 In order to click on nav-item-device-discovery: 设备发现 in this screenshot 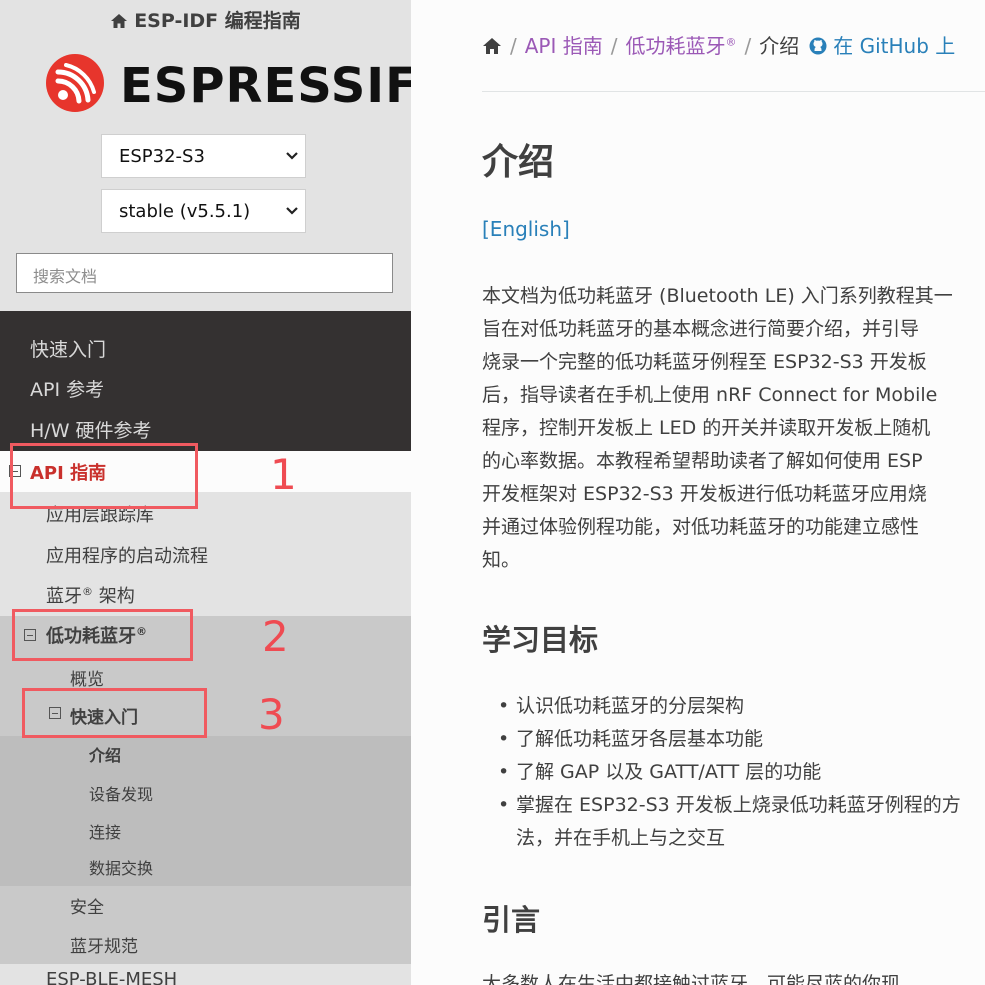, I will do `click(121, 793)`.